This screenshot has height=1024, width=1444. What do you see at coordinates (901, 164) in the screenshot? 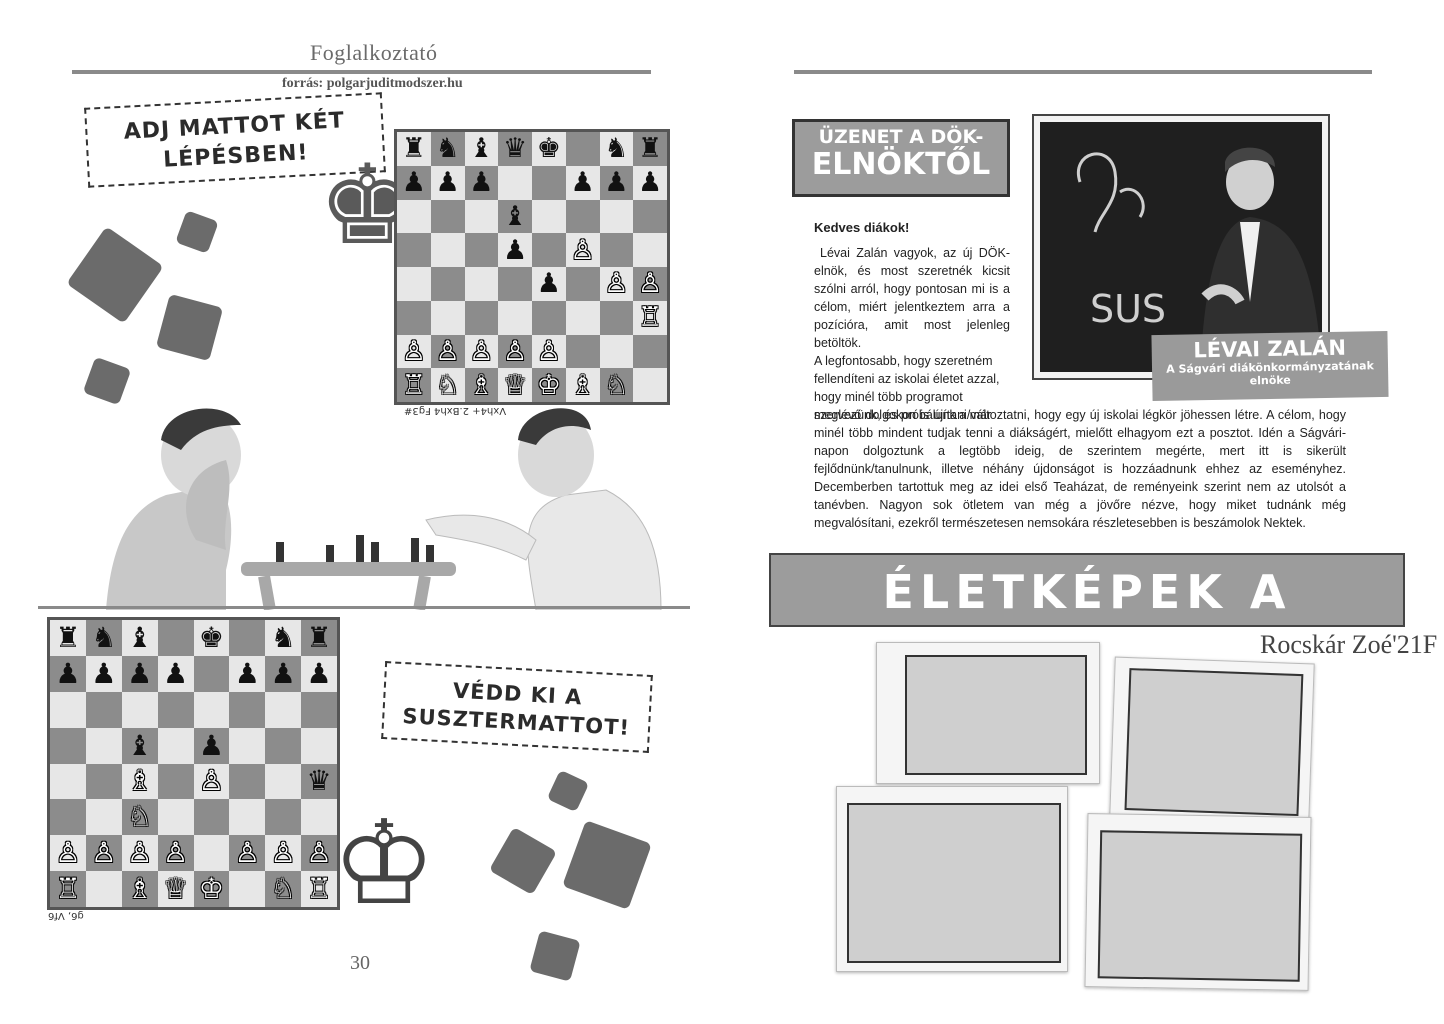
I see `dok-title-line2: ELNÖKTŐL` at bounding box center [901, 164].